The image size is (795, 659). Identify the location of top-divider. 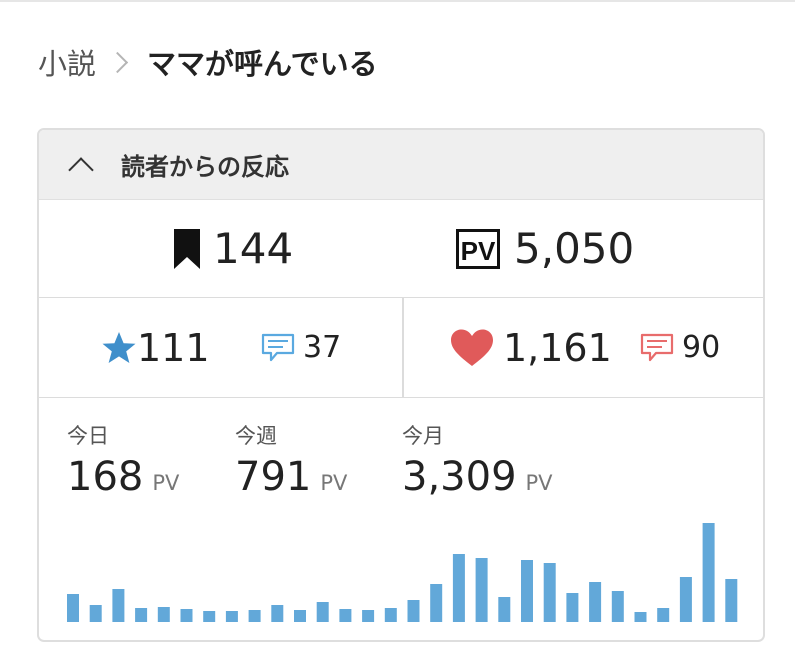
(397, 1).